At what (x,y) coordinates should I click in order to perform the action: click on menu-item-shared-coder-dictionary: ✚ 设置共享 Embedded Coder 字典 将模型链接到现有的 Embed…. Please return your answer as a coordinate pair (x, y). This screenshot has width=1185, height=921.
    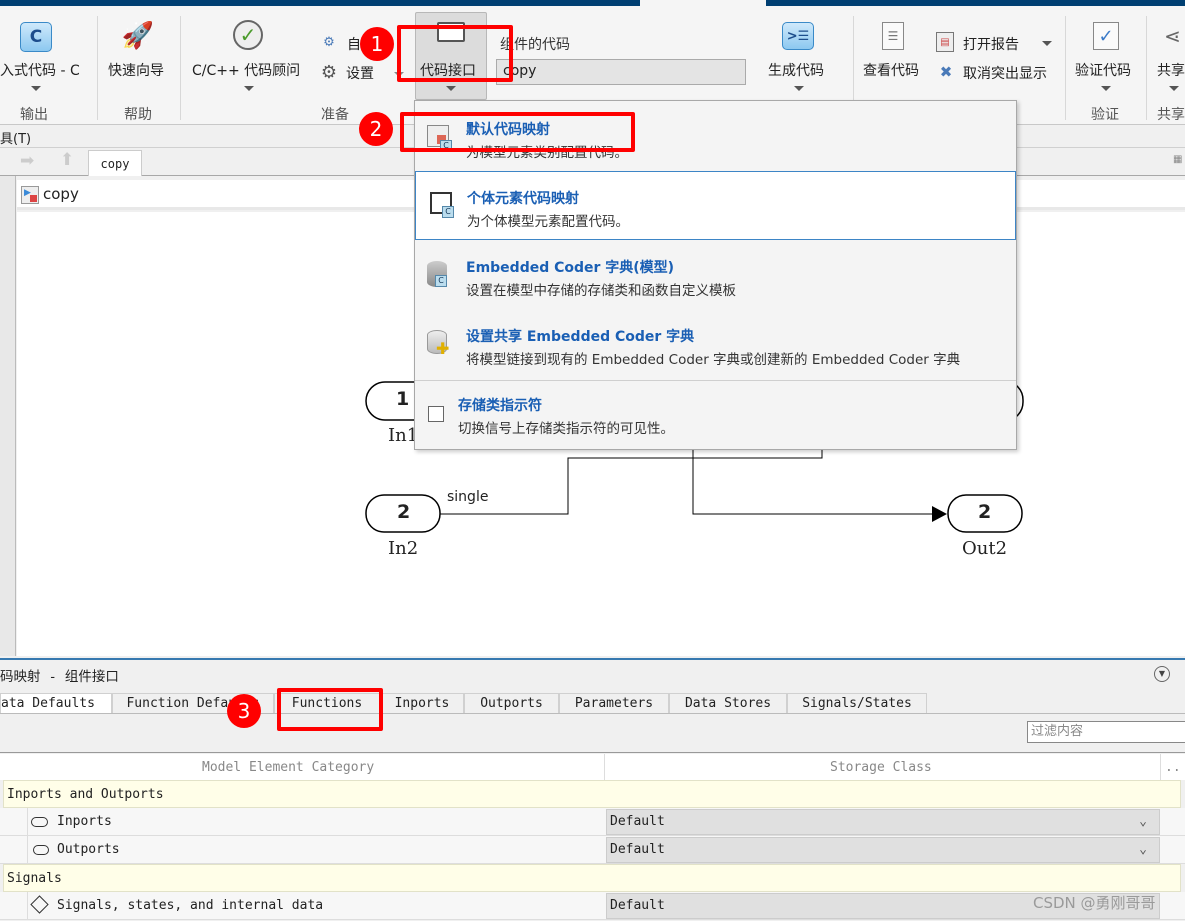
    Looking at the image, I should click on (715, 344).